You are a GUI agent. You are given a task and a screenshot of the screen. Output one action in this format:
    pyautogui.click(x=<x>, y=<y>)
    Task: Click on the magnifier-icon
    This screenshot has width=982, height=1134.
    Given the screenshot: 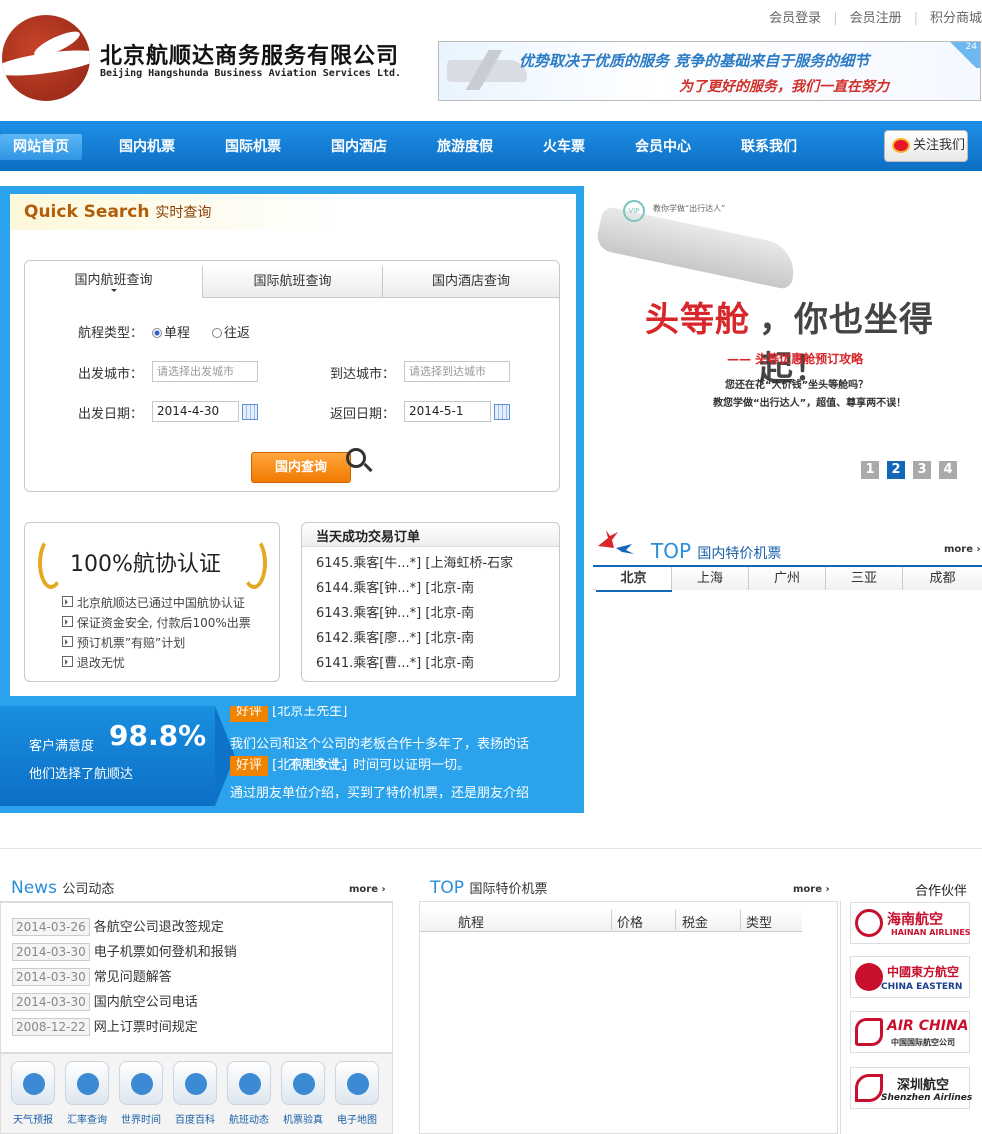 What is the action you would take?
    pyautogui.click(x=356, y=458)
    